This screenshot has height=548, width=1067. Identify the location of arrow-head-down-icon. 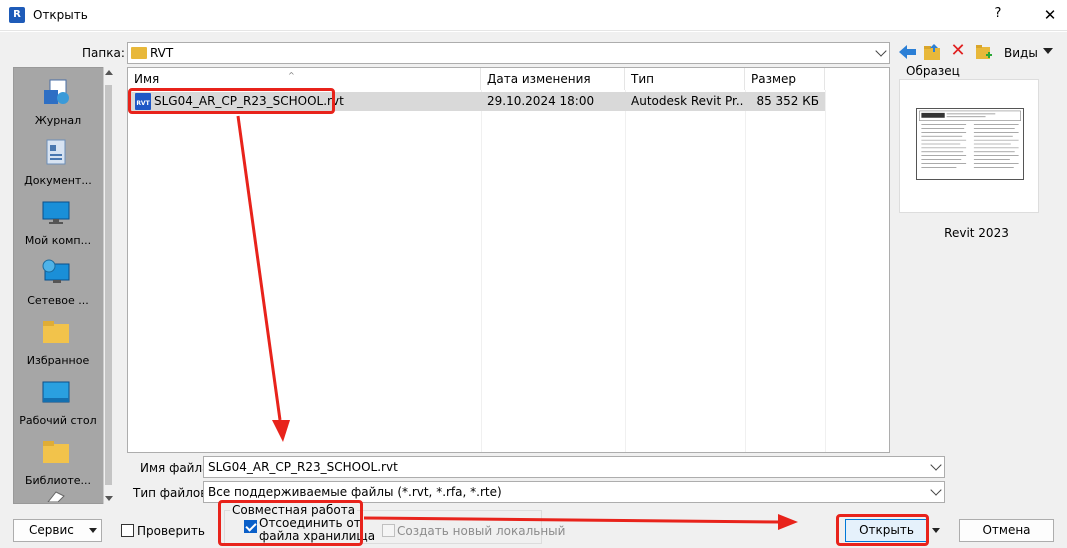
(281, 431).